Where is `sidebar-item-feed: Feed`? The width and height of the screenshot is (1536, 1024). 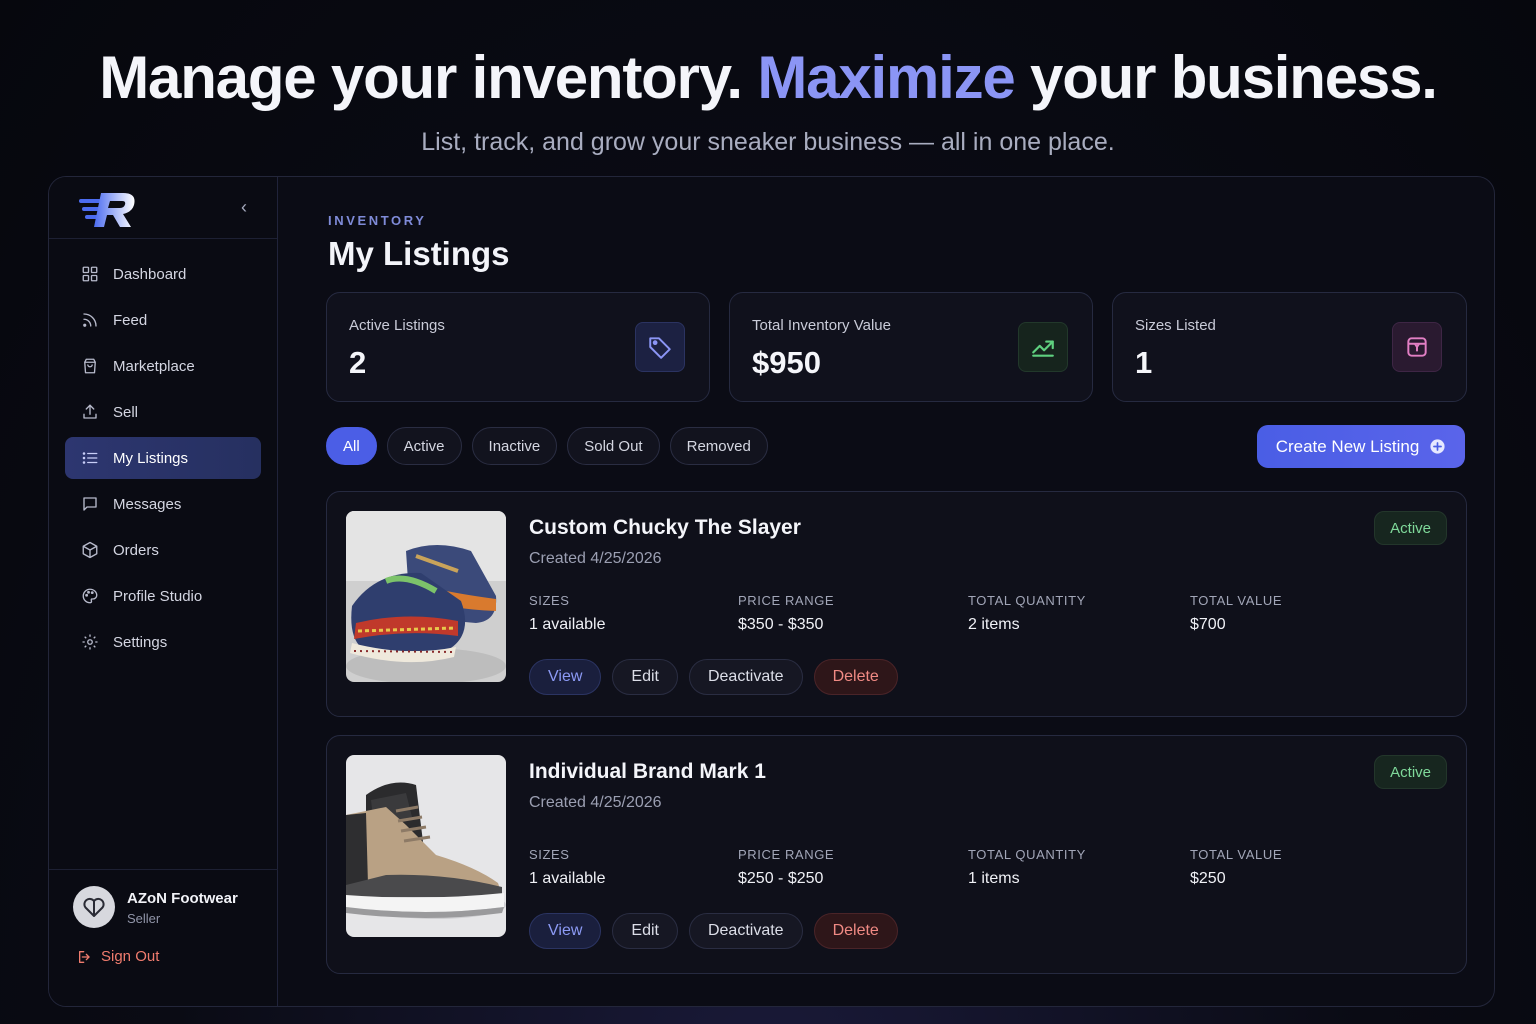 sidebar-item-feed: Feed is located at coordinates (163, 320).